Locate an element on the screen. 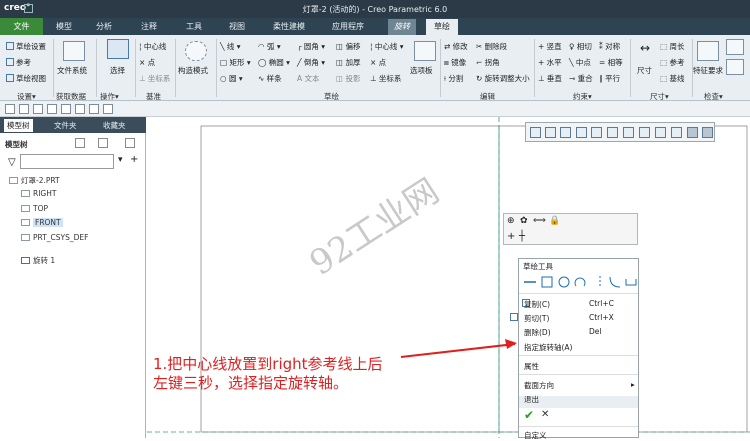  filter-icon: ▽ is located at coordinates (12, 162).